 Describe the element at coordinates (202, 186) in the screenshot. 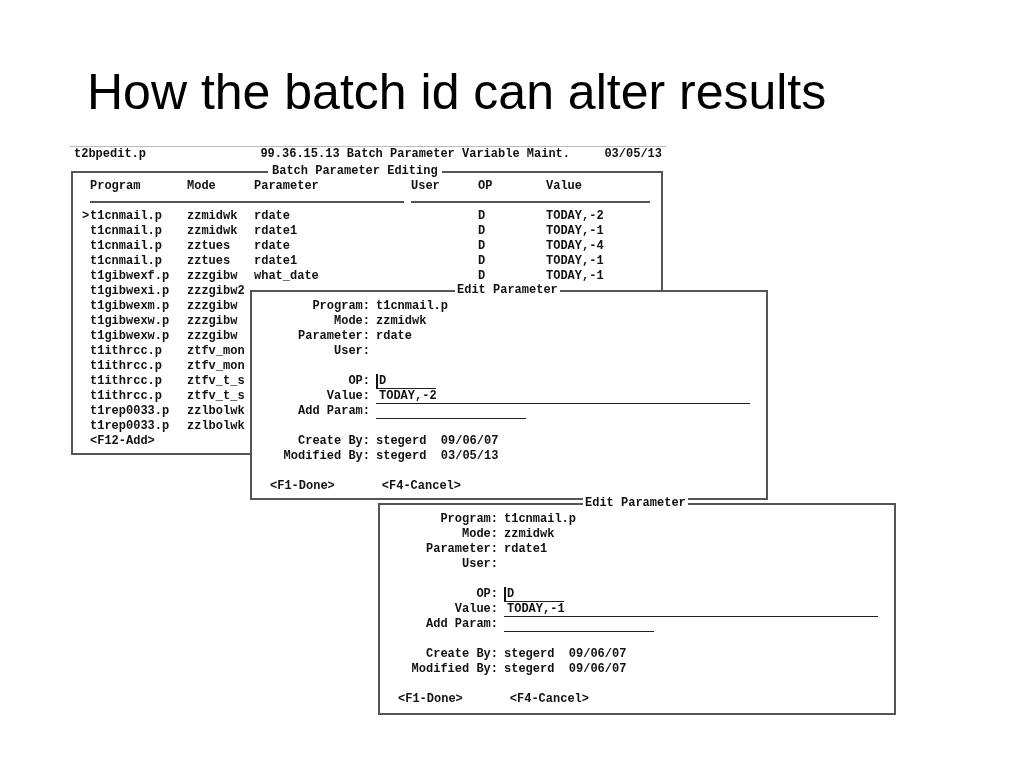

I see `column-header: Mode` at that location.